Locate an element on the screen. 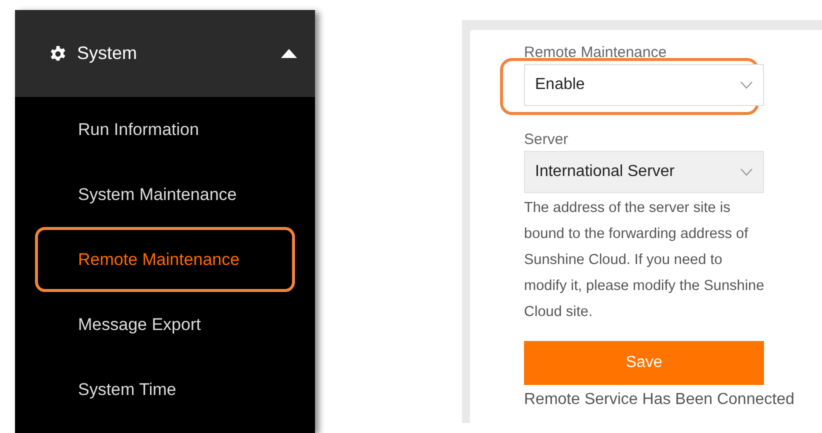  field-label: Remote Maintenance is located at coordinates (595, 53).